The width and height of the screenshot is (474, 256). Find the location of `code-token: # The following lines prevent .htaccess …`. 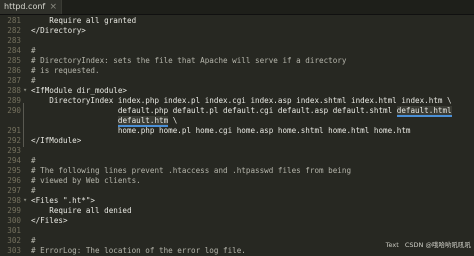

code-token: # The following lines prevent .htaccess … is located at coordinates (191, 170).